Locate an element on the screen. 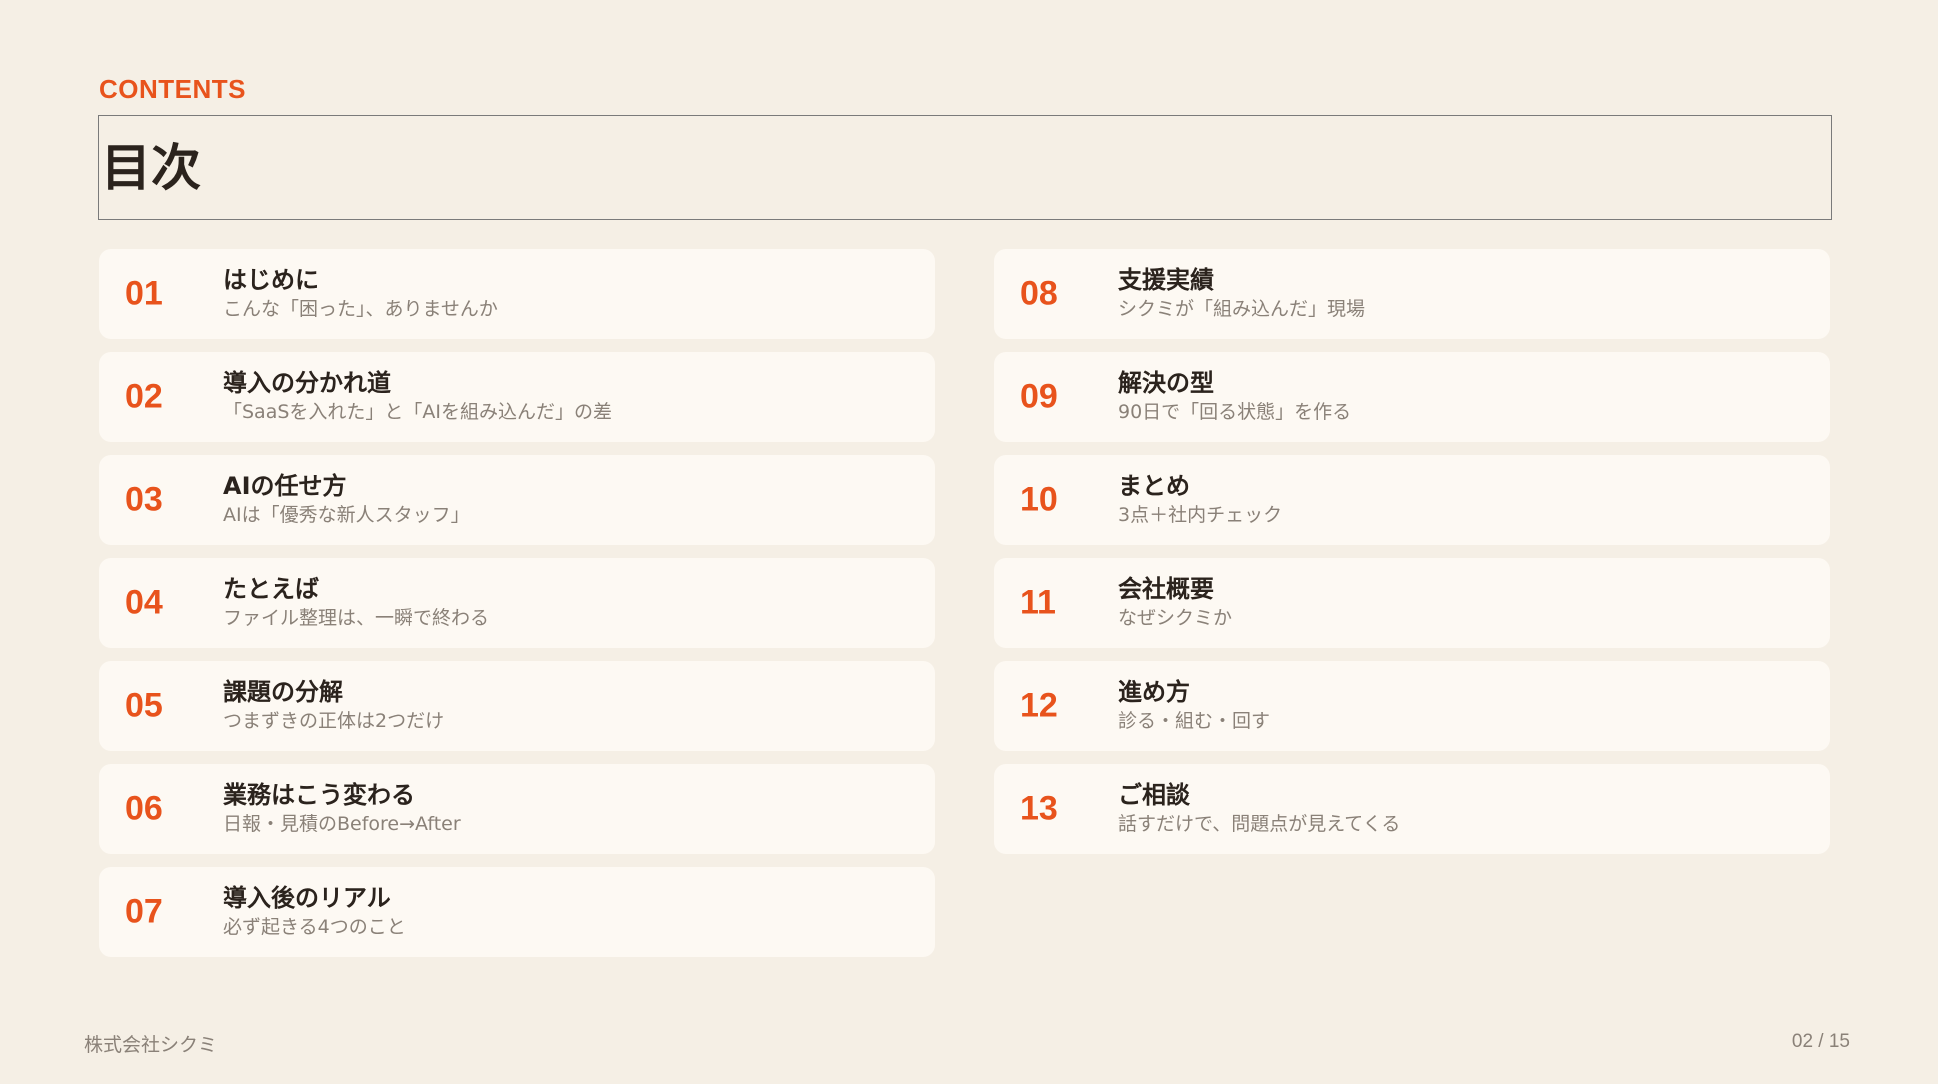 This screenshot has height=1084, width=1938. toc-item-title: 導入後のリアル is located at coordinates (307, 898).